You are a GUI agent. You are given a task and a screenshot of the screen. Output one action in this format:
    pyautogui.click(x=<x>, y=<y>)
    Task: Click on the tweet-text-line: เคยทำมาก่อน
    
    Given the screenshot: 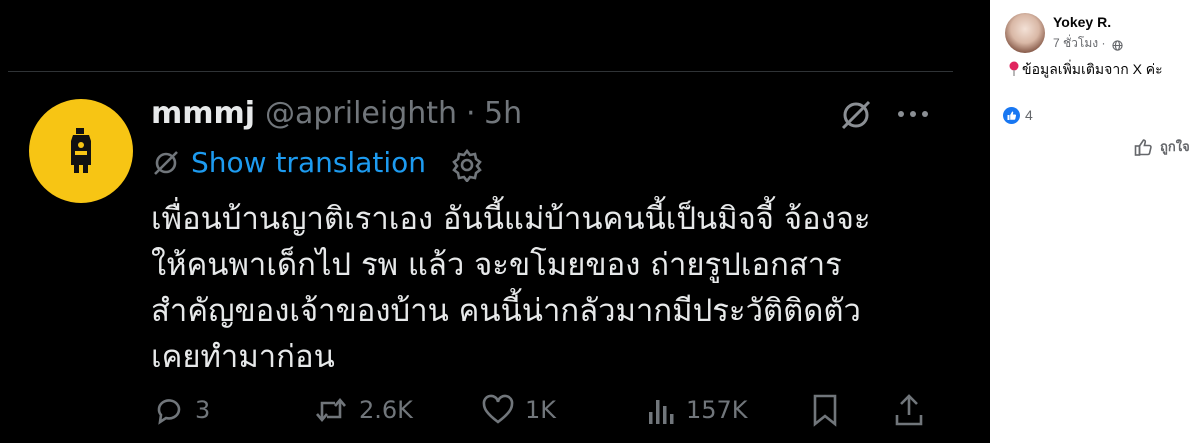 What is the action you would take?
    pyautogui.click(x=243, y=357)
    